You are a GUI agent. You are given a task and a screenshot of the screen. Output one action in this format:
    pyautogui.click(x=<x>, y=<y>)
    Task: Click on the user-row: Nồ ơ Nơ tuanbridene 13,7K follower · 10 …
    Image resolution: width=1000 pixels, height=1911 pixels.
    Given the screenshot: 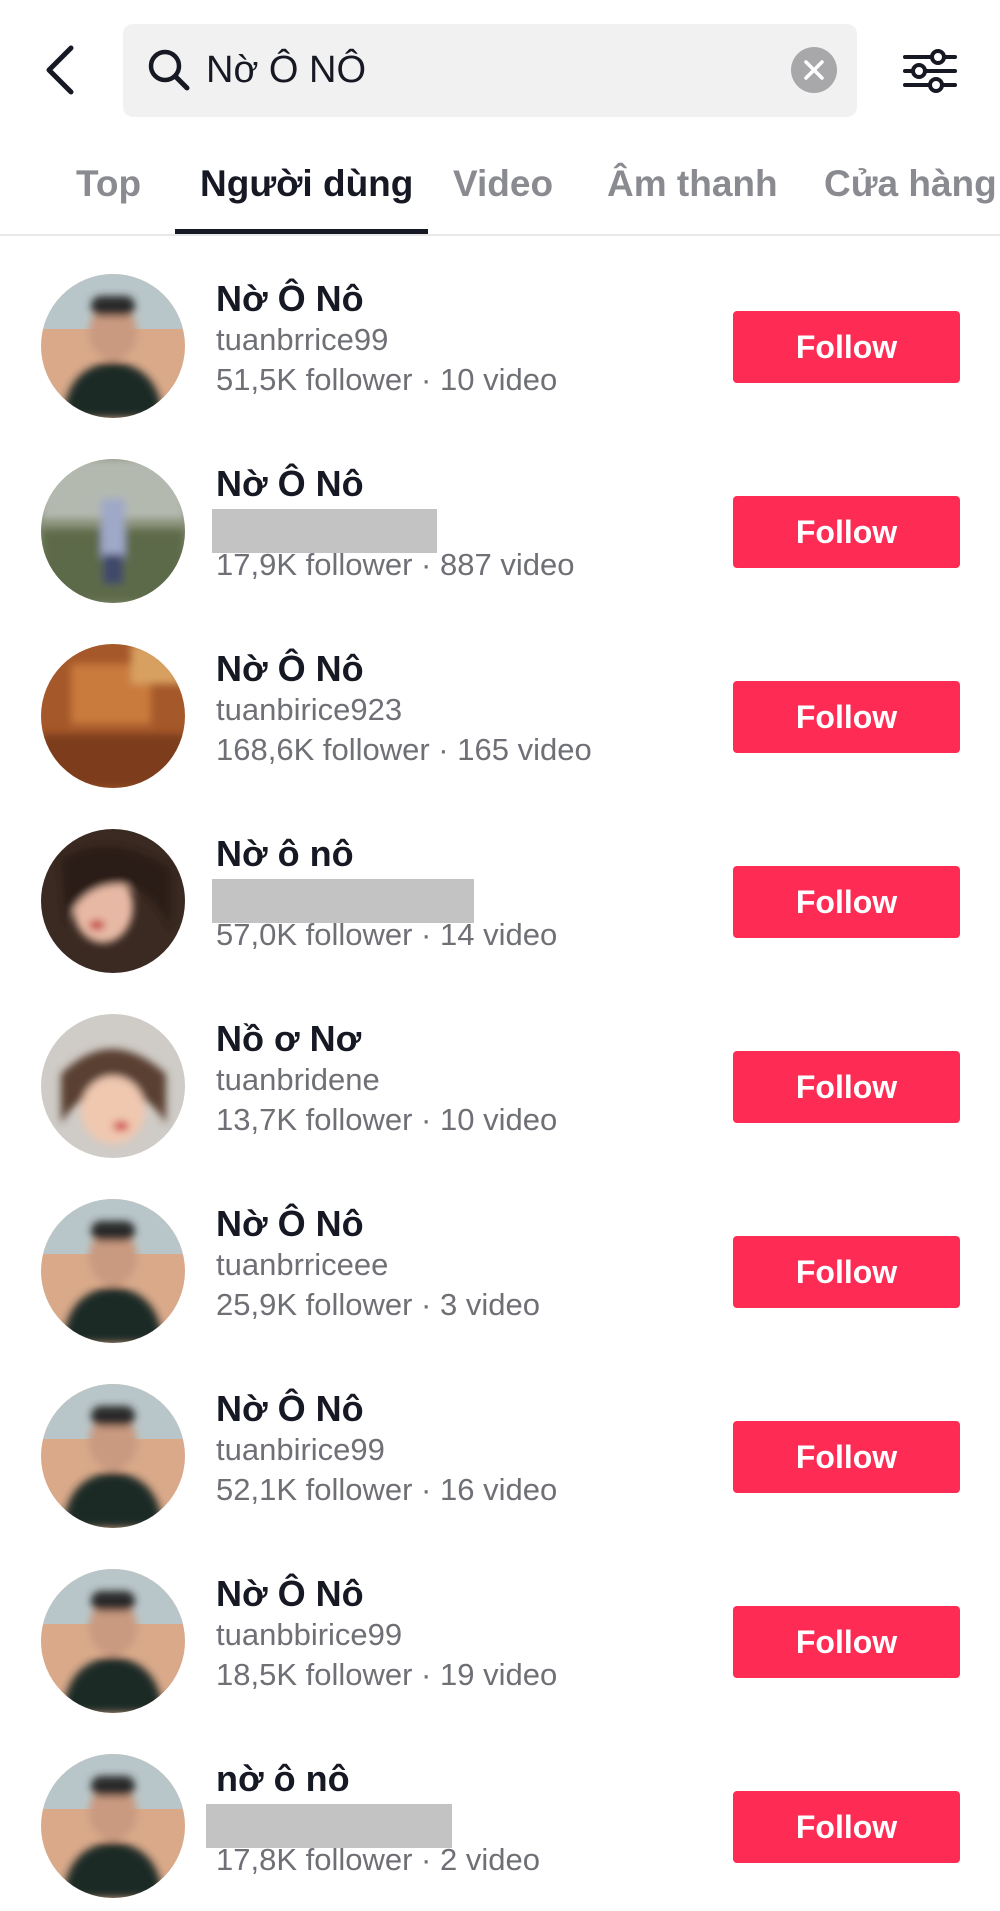 What is the action you would take?
    pyautogui.click(x=500, y=1084)
    